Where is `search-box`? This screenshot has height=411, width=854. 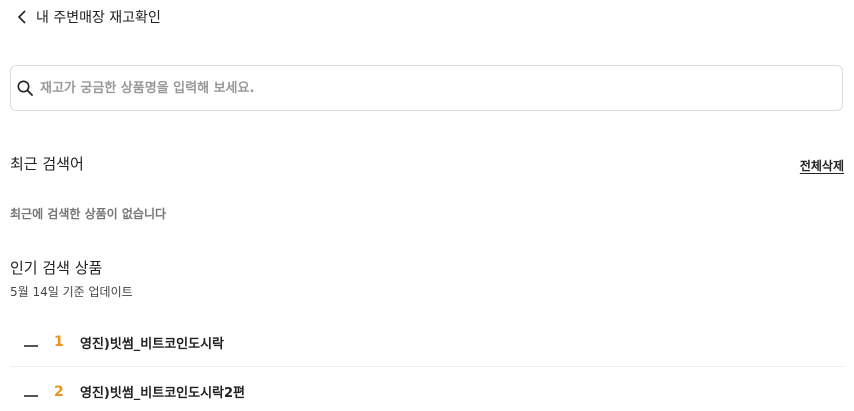
search-box is located at coordinates (426, 88).